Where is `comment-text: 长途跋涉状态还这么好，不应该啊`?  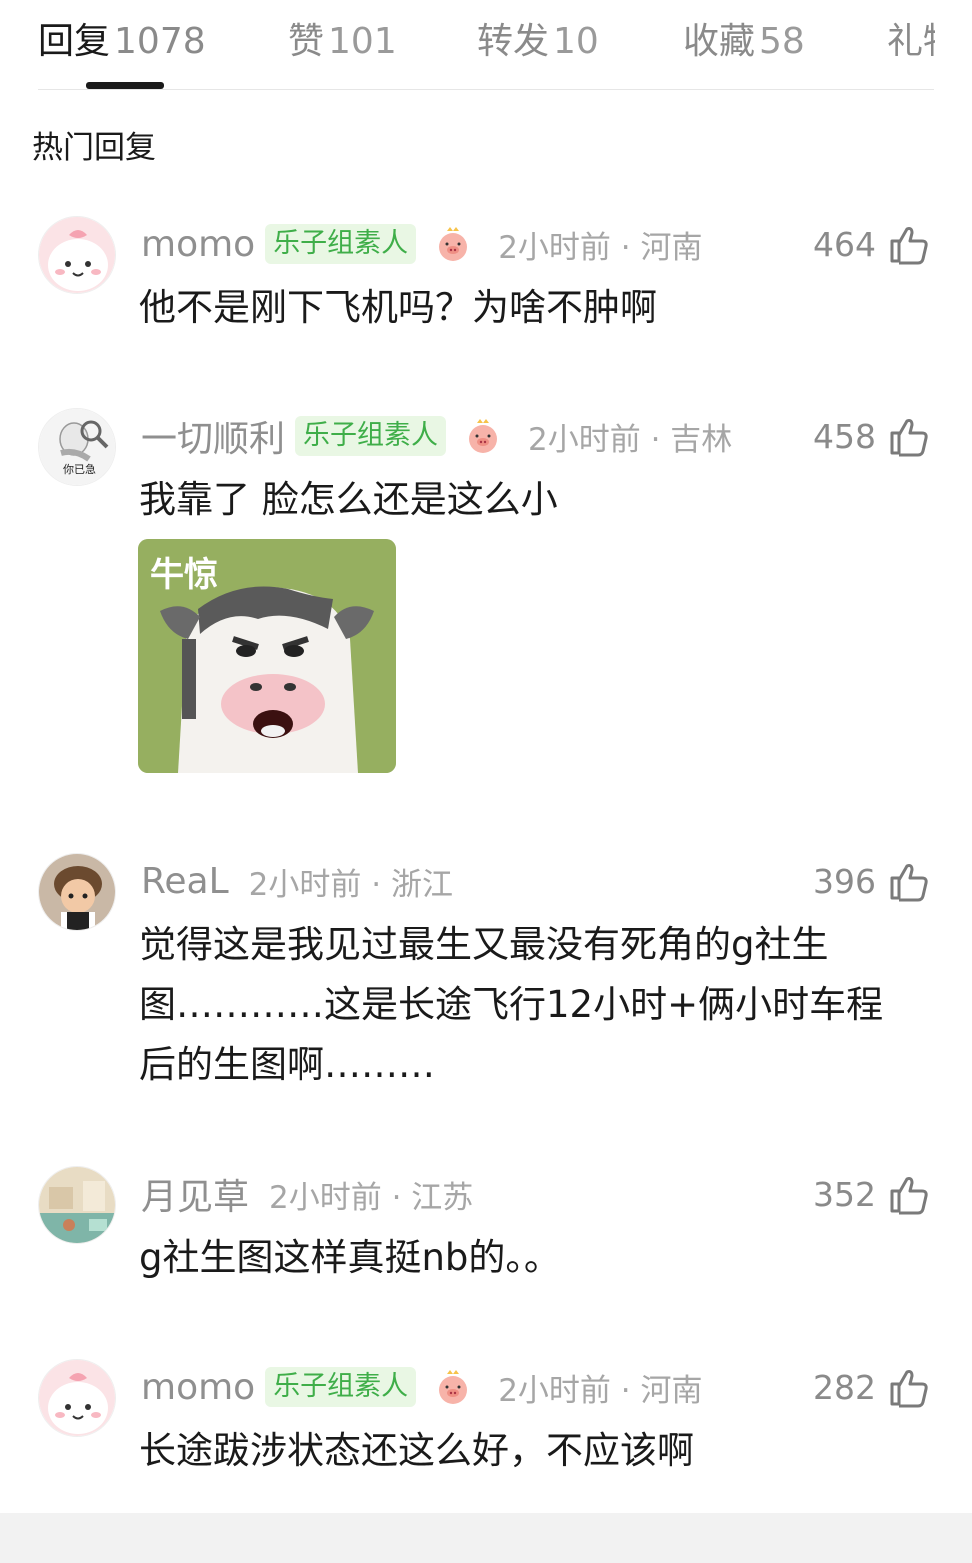 comment-text: 长途跋涉状态还这么好，不应该啊 is located at coordinates (416, 1450).